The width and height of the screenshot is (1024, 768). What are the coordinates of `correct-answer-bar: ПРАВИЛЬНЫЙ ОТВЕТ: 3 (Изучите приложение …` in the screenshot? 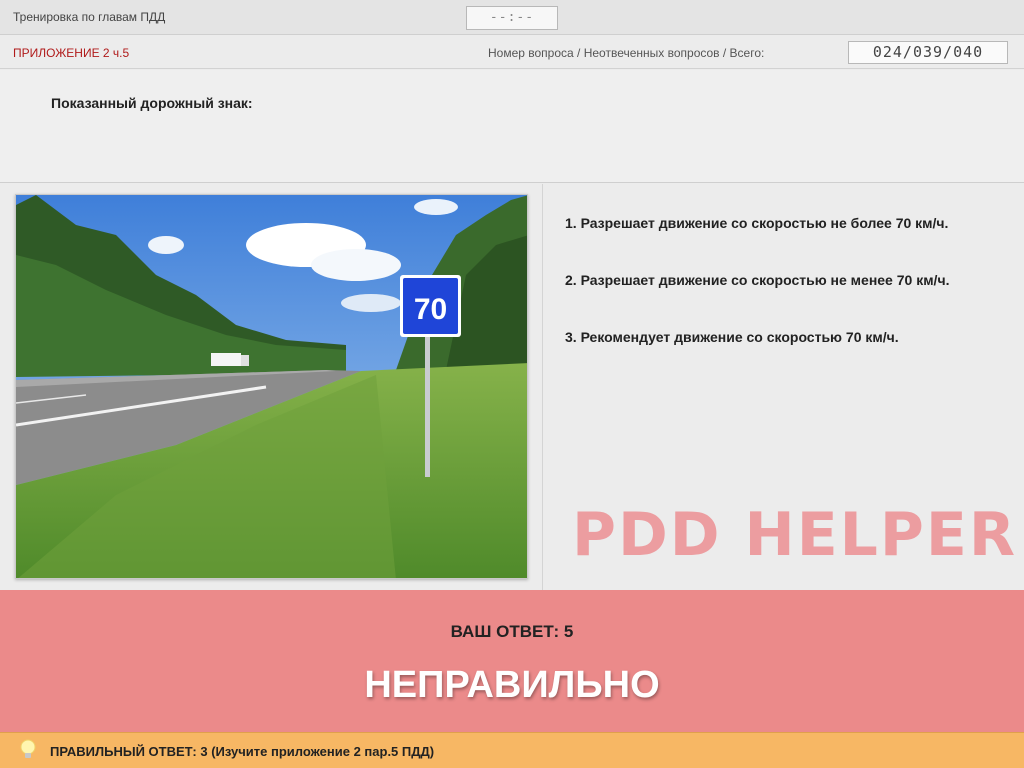 It's located at (512, 750).